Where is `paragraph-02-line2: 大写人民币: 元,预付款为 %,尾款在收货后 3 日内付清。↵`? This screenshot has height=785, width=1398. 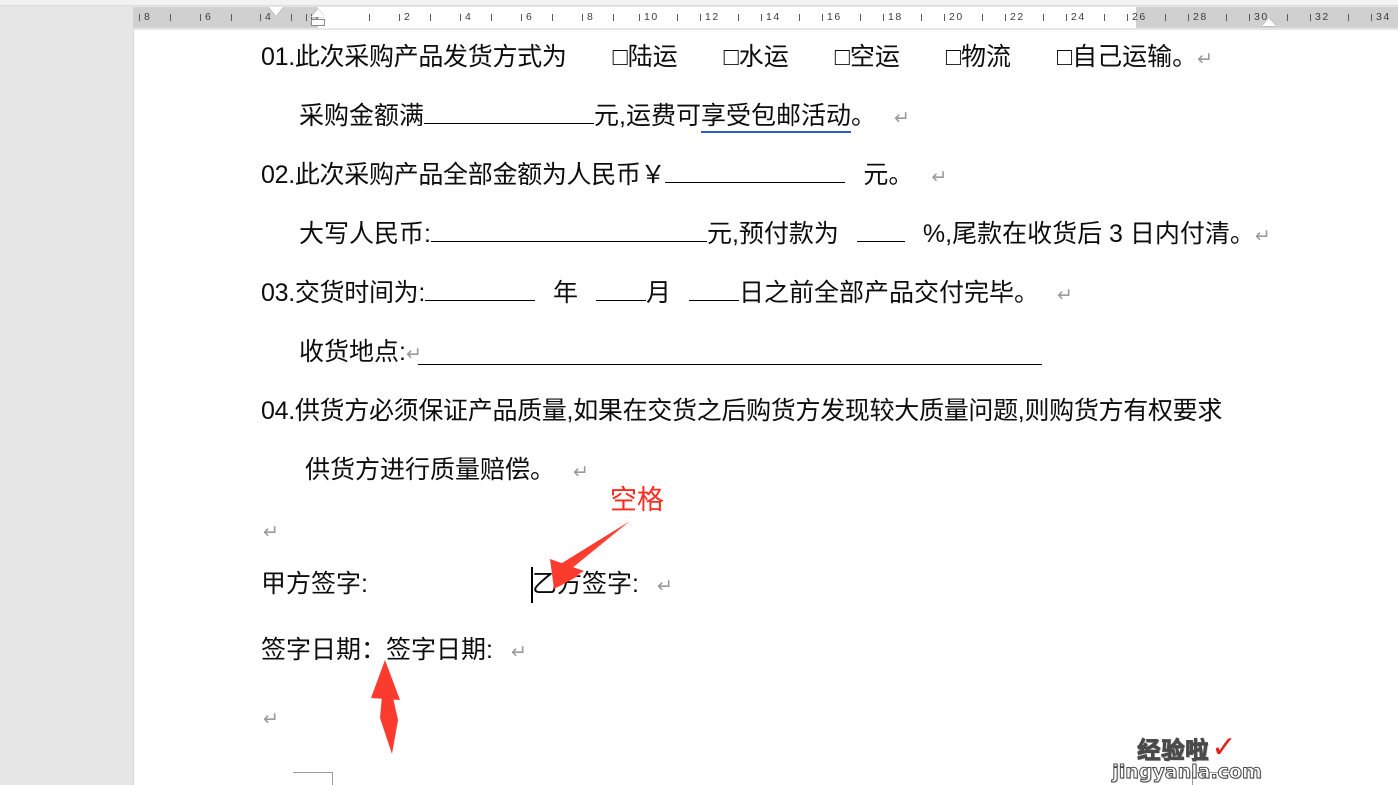 paragraph-02-line2: 大写人民币: 元,预付款为 %,尾款在收货后 3 日内付清。↵ is located at coordinates (785, 235).